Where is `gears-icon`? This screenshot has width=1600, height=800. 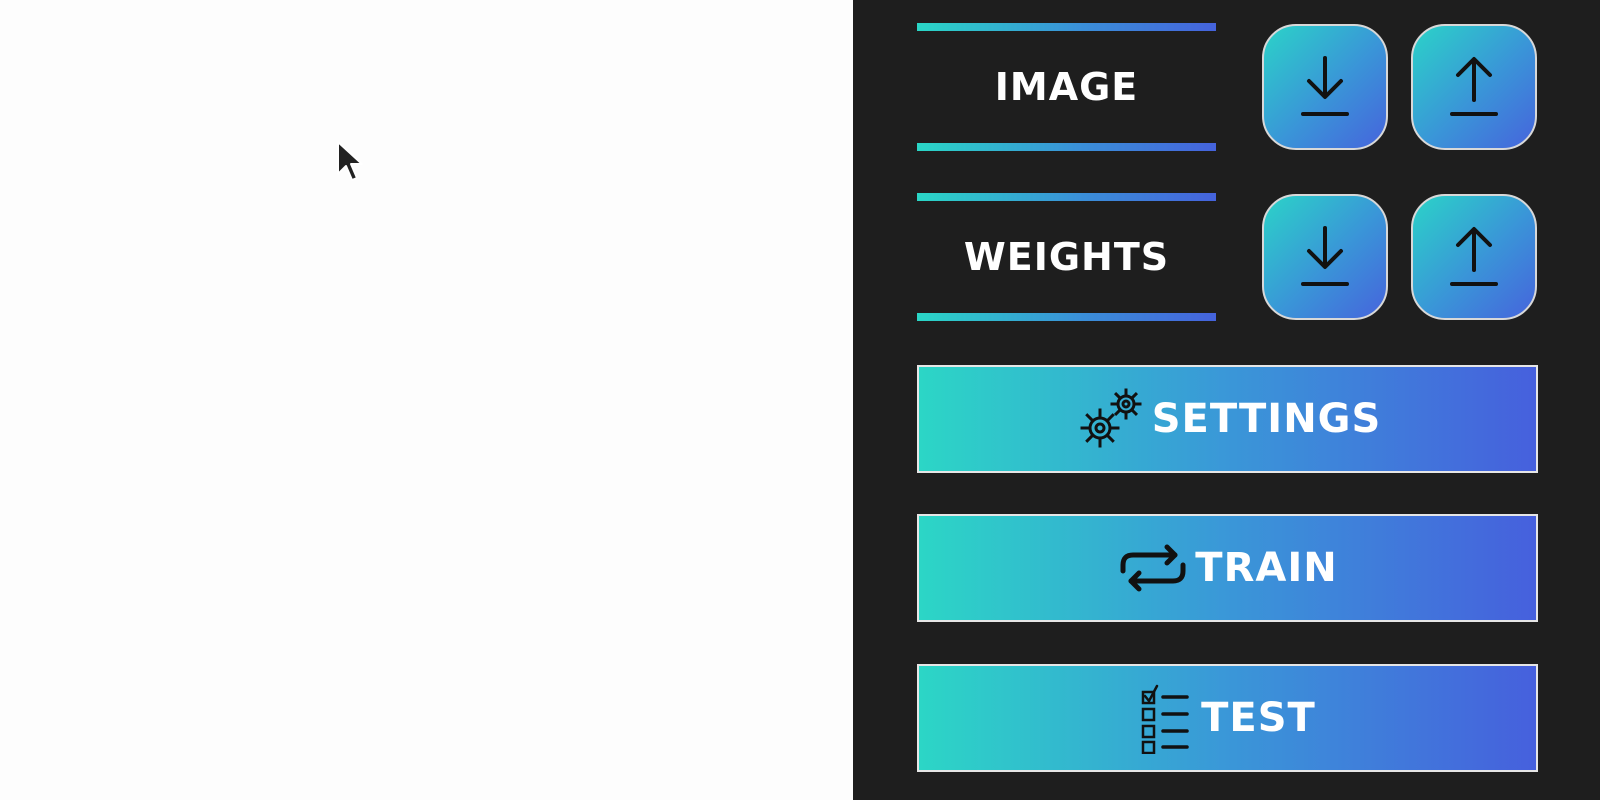 gears-icon is located at coordinates (1110, 419).